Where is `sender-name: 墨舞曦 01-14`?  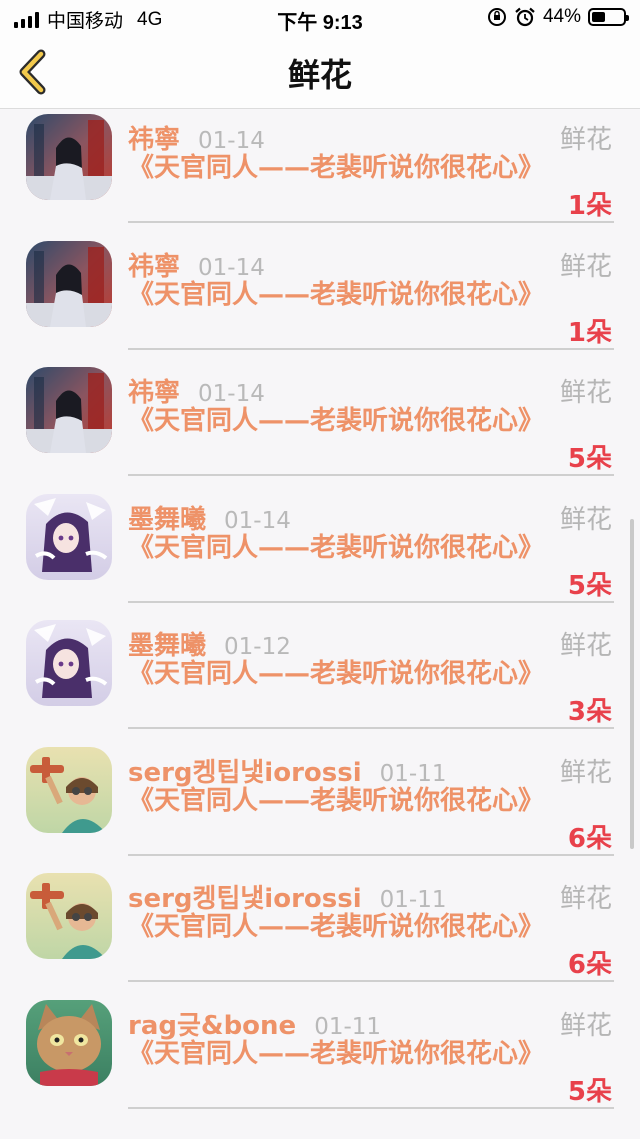 sender-name: 墨舞曦 01-14 is located at coordinates (209, 517).